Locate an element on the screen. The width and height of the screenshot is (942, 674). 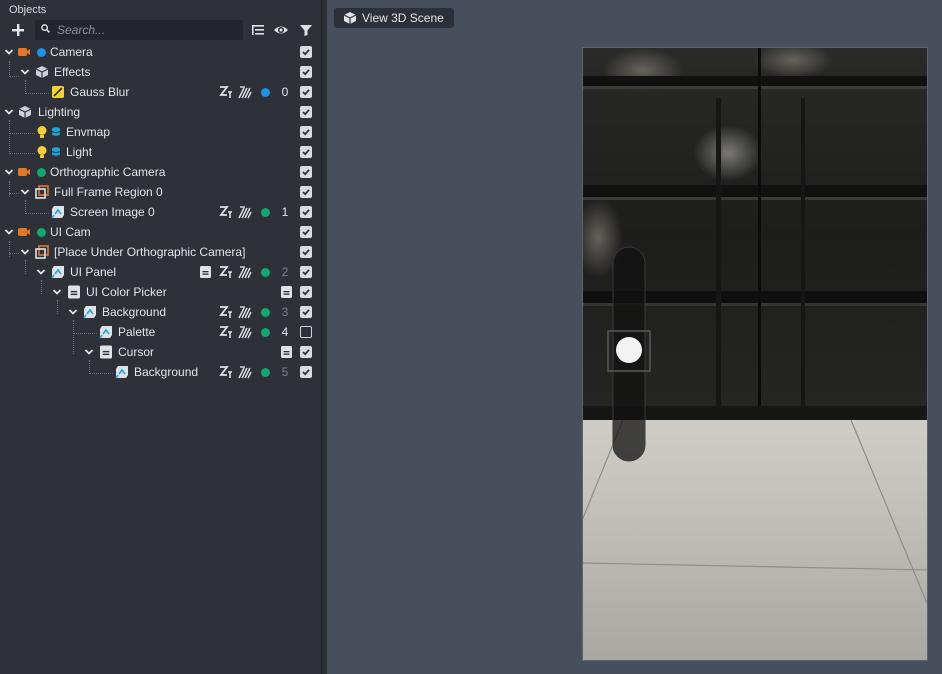
add-object-button is located at coordinates (18, 30).